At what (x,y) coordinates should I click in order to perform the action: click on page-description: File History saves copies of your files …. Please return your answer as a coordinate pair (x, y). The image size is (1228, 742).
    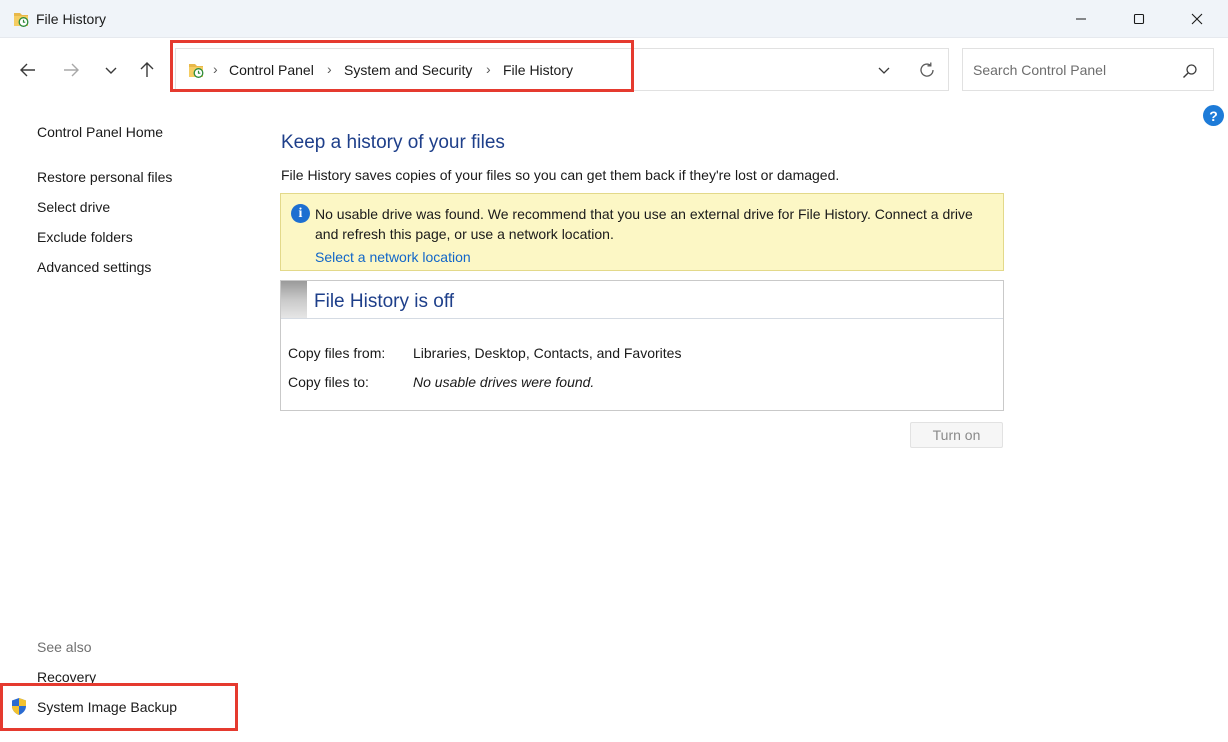
    Looking at the image, I should click on (560, 175).